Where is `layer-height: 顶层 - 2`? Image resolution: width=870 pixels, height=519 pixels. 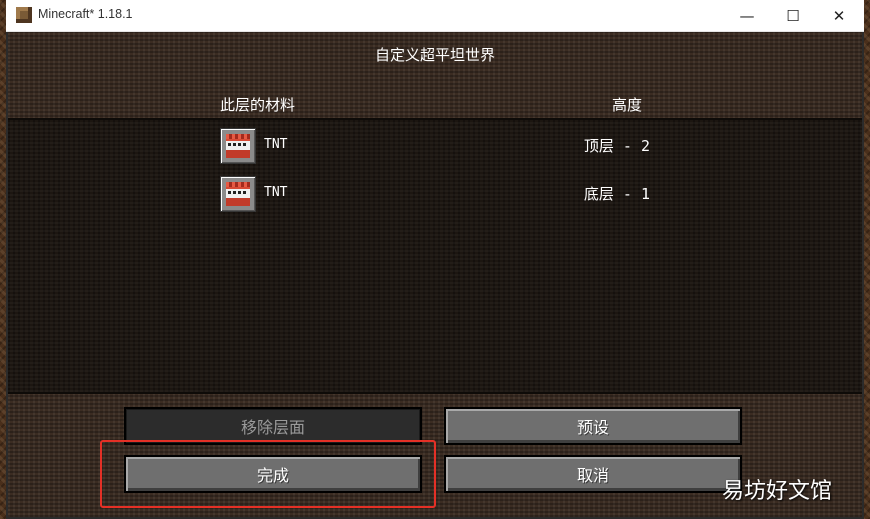
layer-height: 顶层 - 2 is located at coordinates (616, 146).